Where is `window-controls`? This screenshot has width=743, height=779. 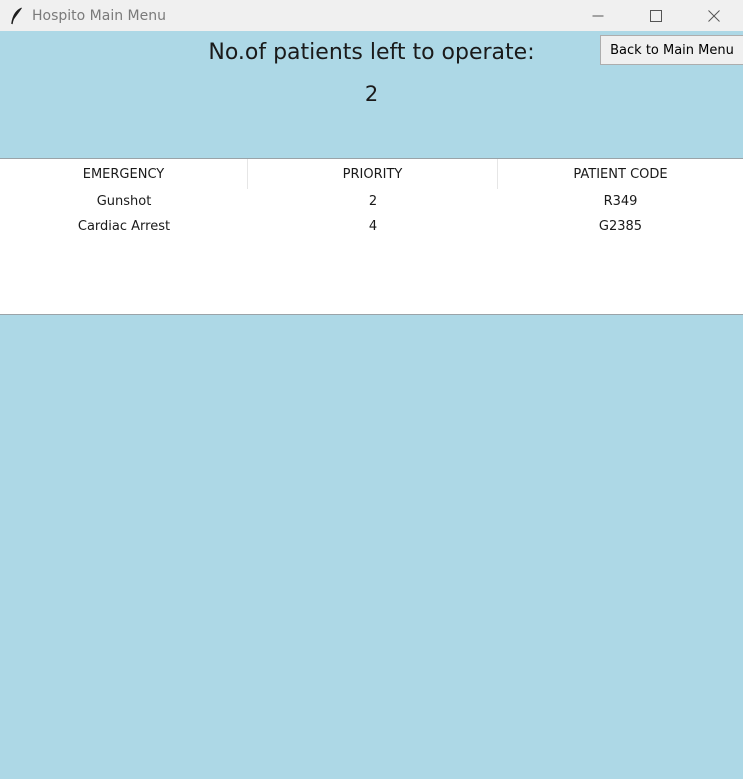 window-controls is located at coordinates (656, 15).